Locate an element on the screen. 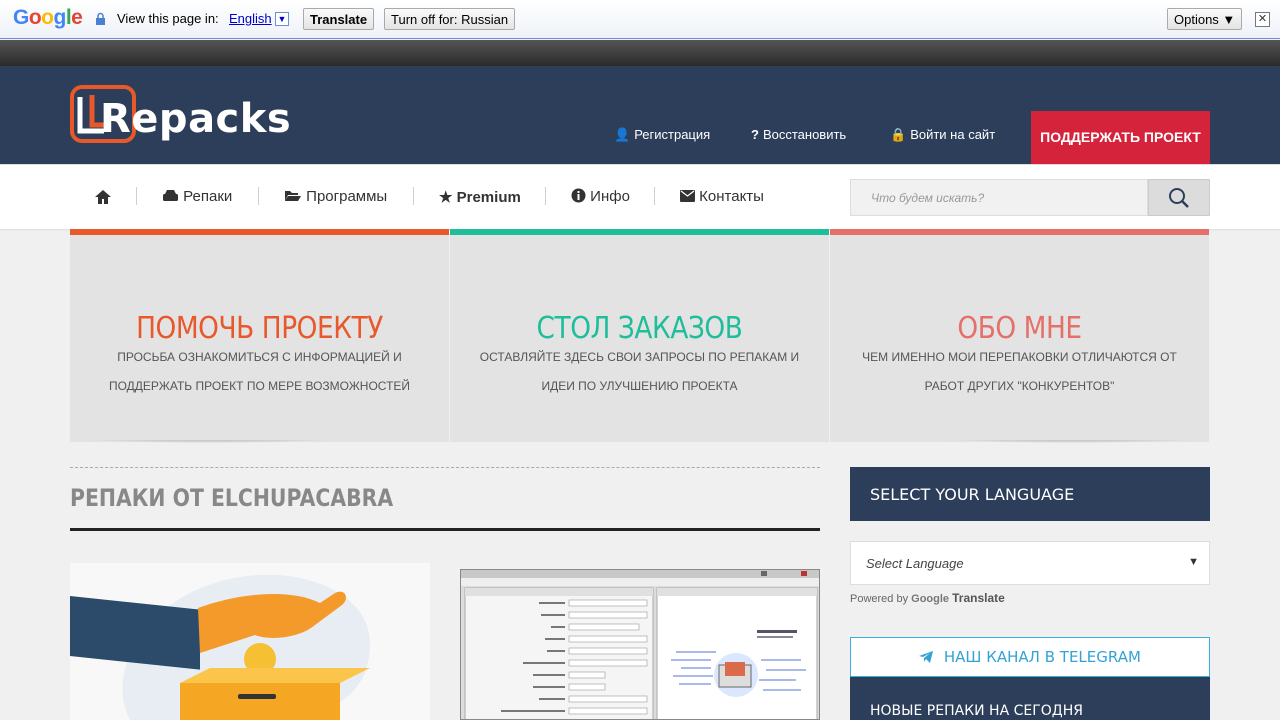 This screenshot has height=720, width=1280. language-dropdown-icon: ▼ is located at coordinates (282, 19).